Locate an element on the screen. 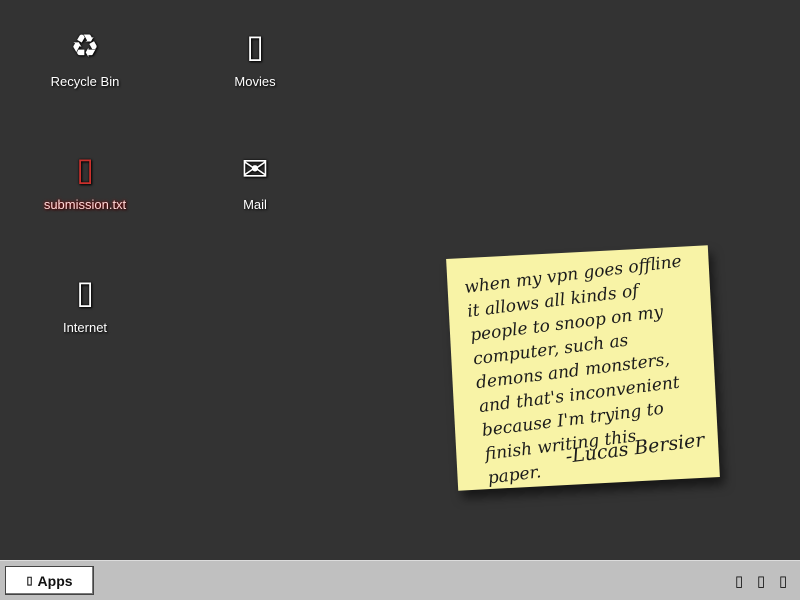 Image resolution: width=800 pixels, height=600 pixels. apps-button: ▯ Apps is located at coordinates (49, 580).